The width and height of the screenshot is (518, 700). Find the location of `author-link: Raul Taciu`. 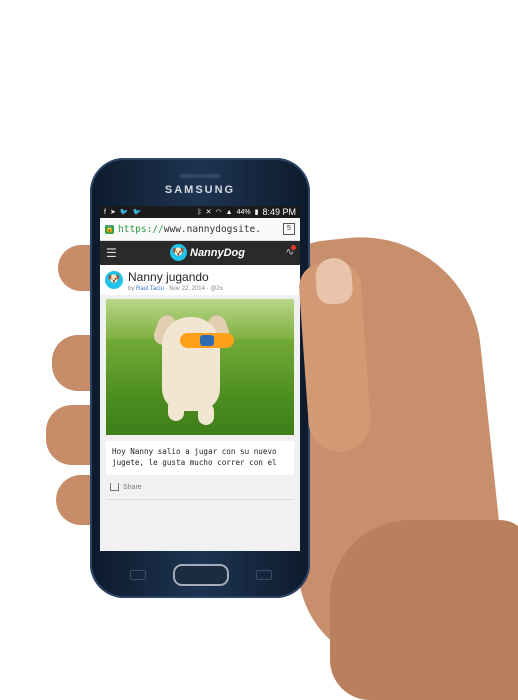

author-link: Raul Taciu is located at coordinates (150, 289).